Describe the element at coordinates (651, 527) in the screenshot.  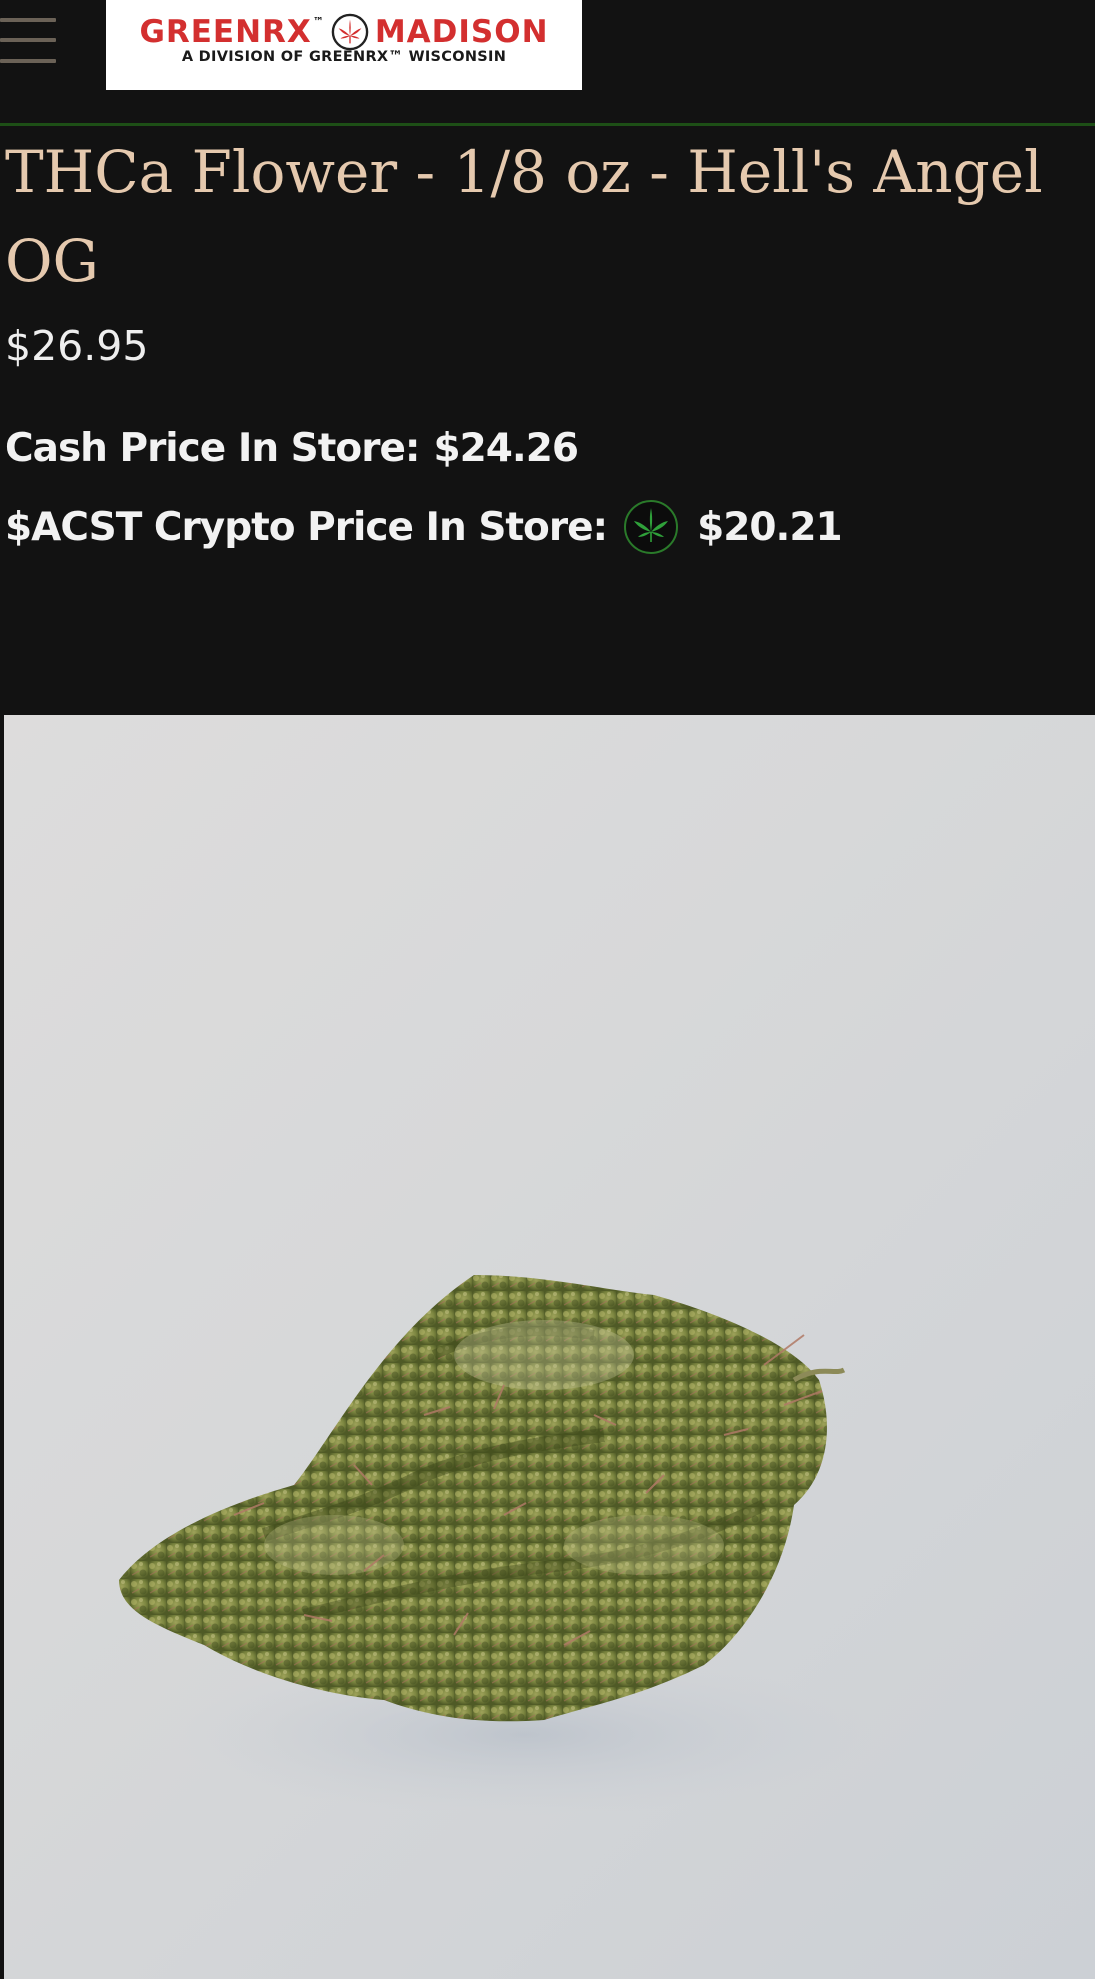
I see `acst-token-icon` at that location.